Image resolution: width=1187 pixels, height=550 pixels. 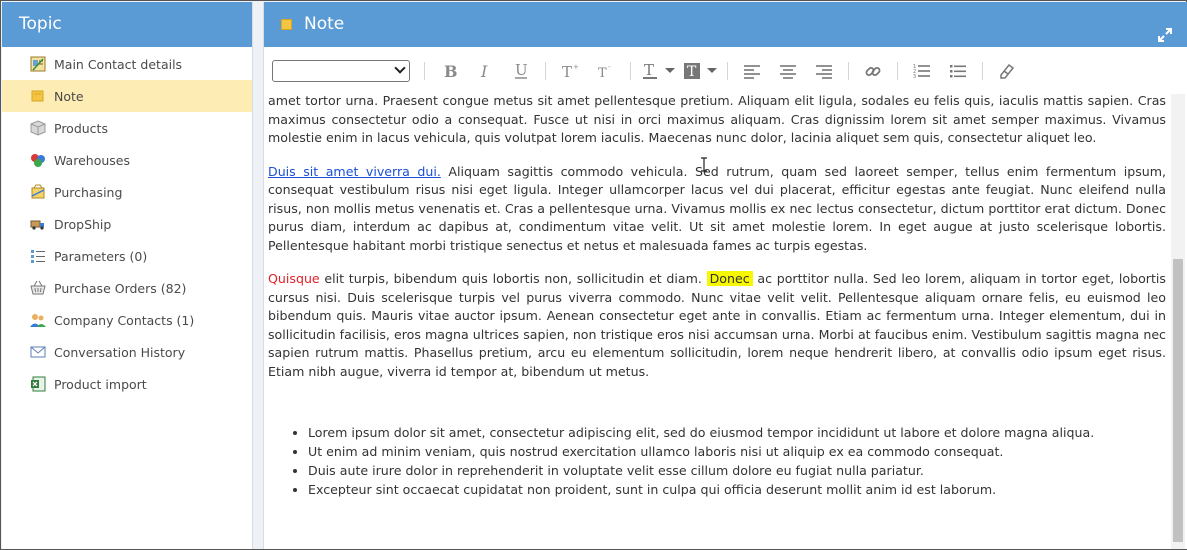 I want to click on editor-scrollbar, so click(x=1178, y=321).